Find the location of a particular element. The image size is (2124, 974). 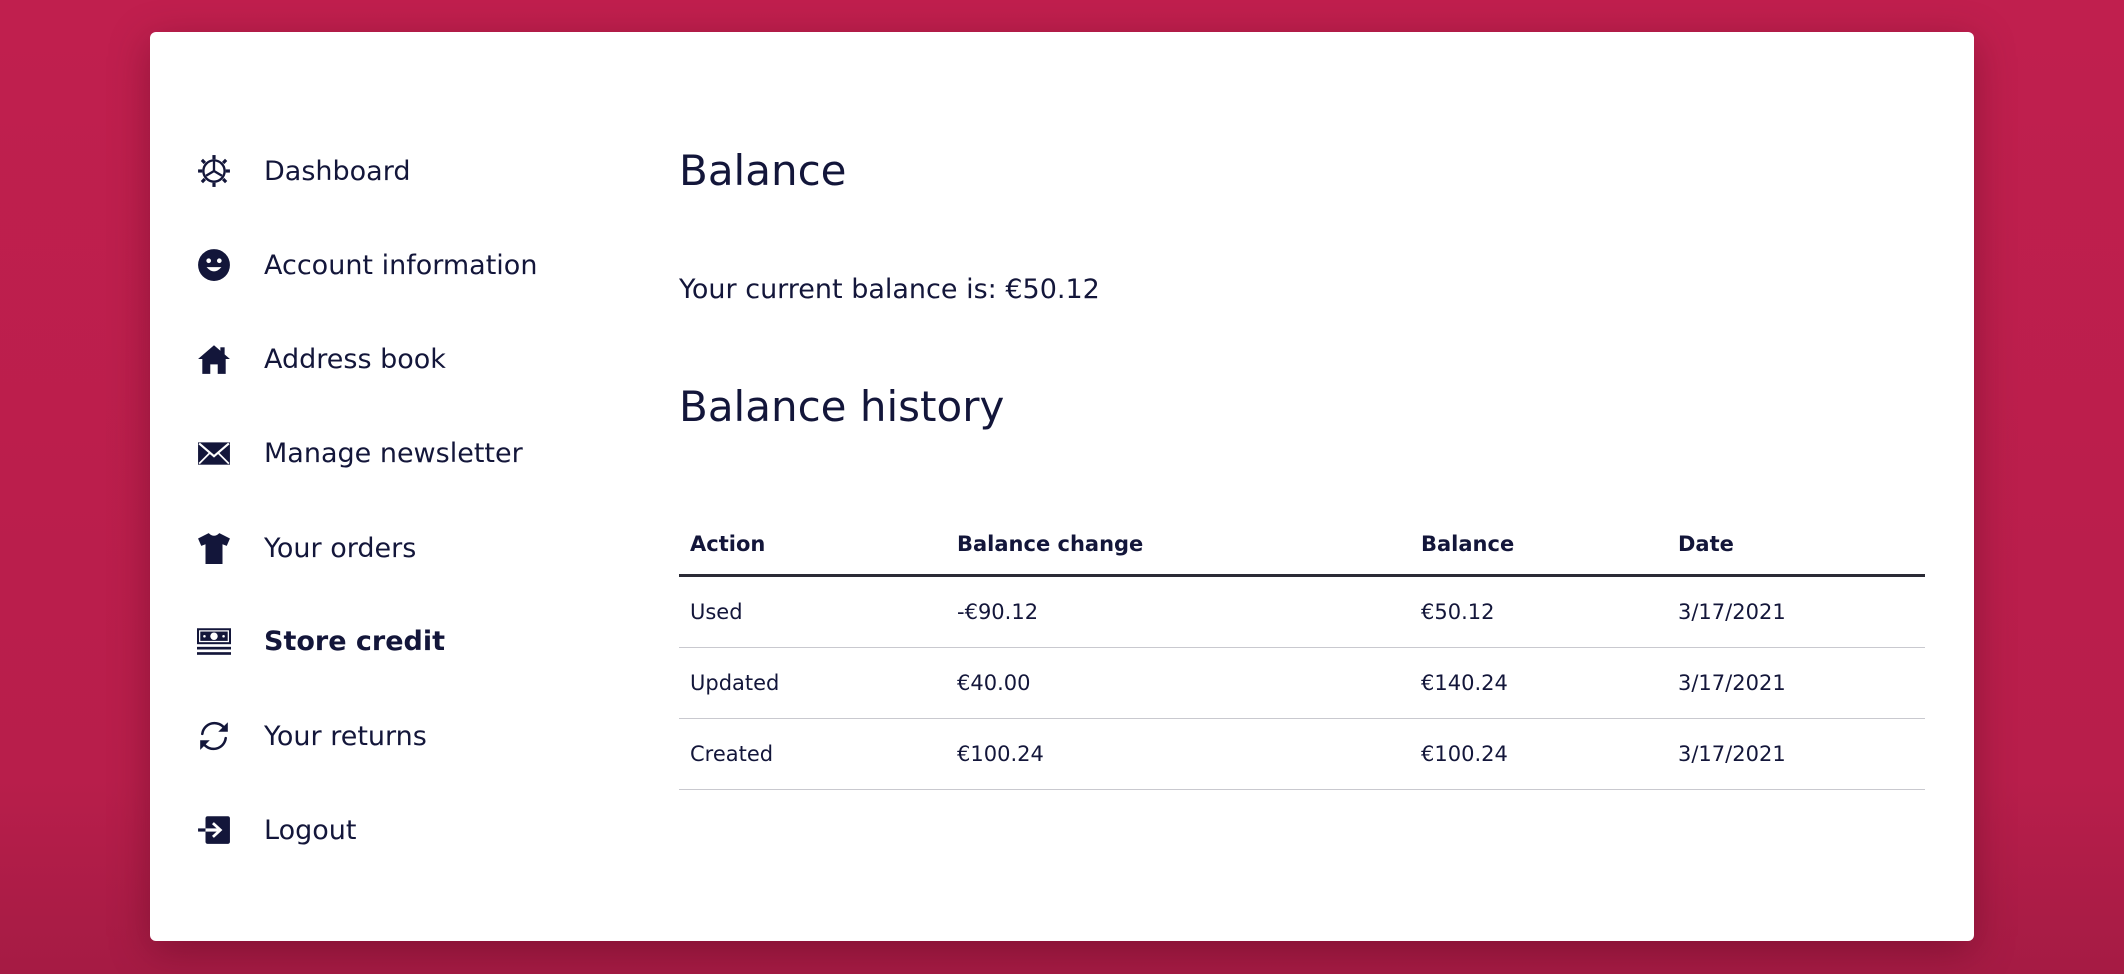

sidebar-item-manage-newsletter: Manage newsletter is located at coordinates (359, 453).